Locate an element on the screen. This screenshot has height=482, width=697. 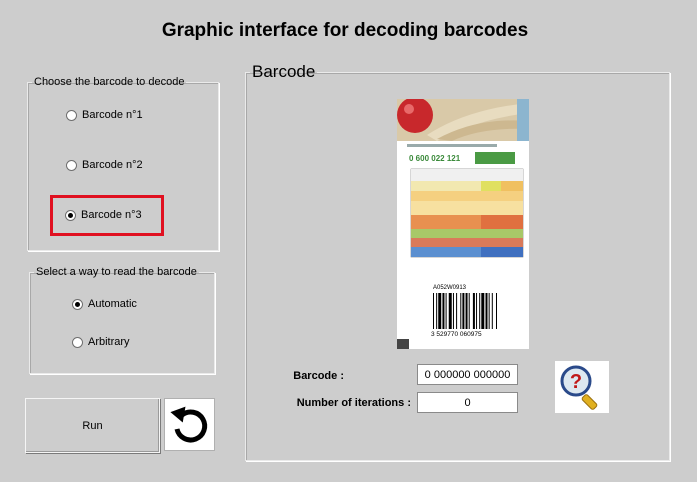
barcode-bars is located at coordinates (465, 311).